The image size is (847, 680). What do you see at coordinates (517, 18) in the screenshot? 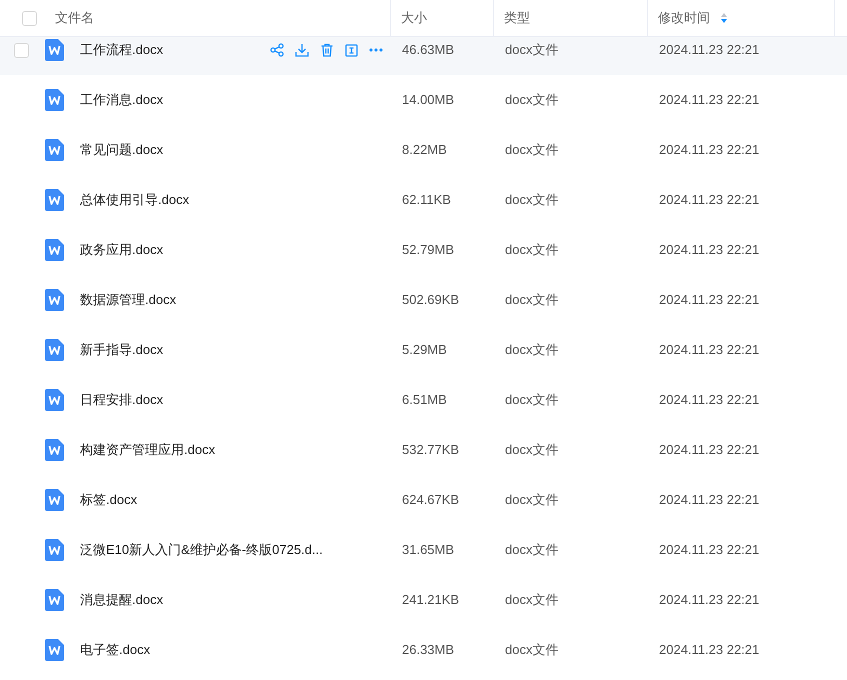
I see `column-header: 类型` at bounding box center [517, 18].